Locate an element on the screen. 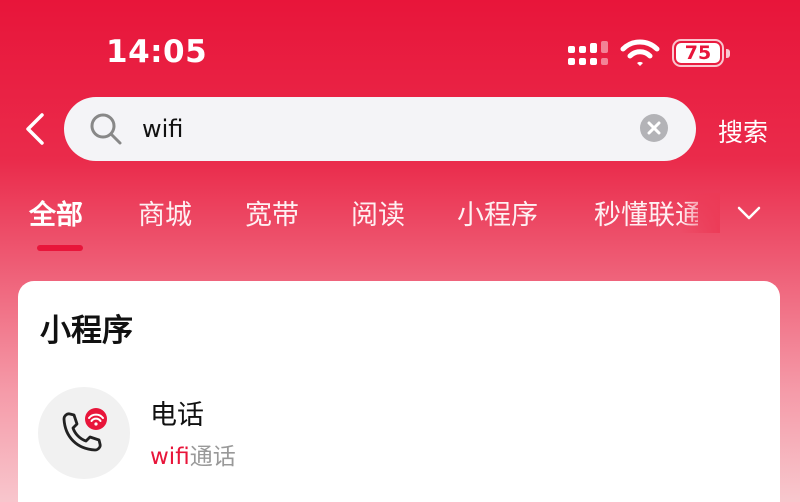 The height and width of the screenshot is (502, 800). active-tab-indicator is located at coordinates (60, 248).